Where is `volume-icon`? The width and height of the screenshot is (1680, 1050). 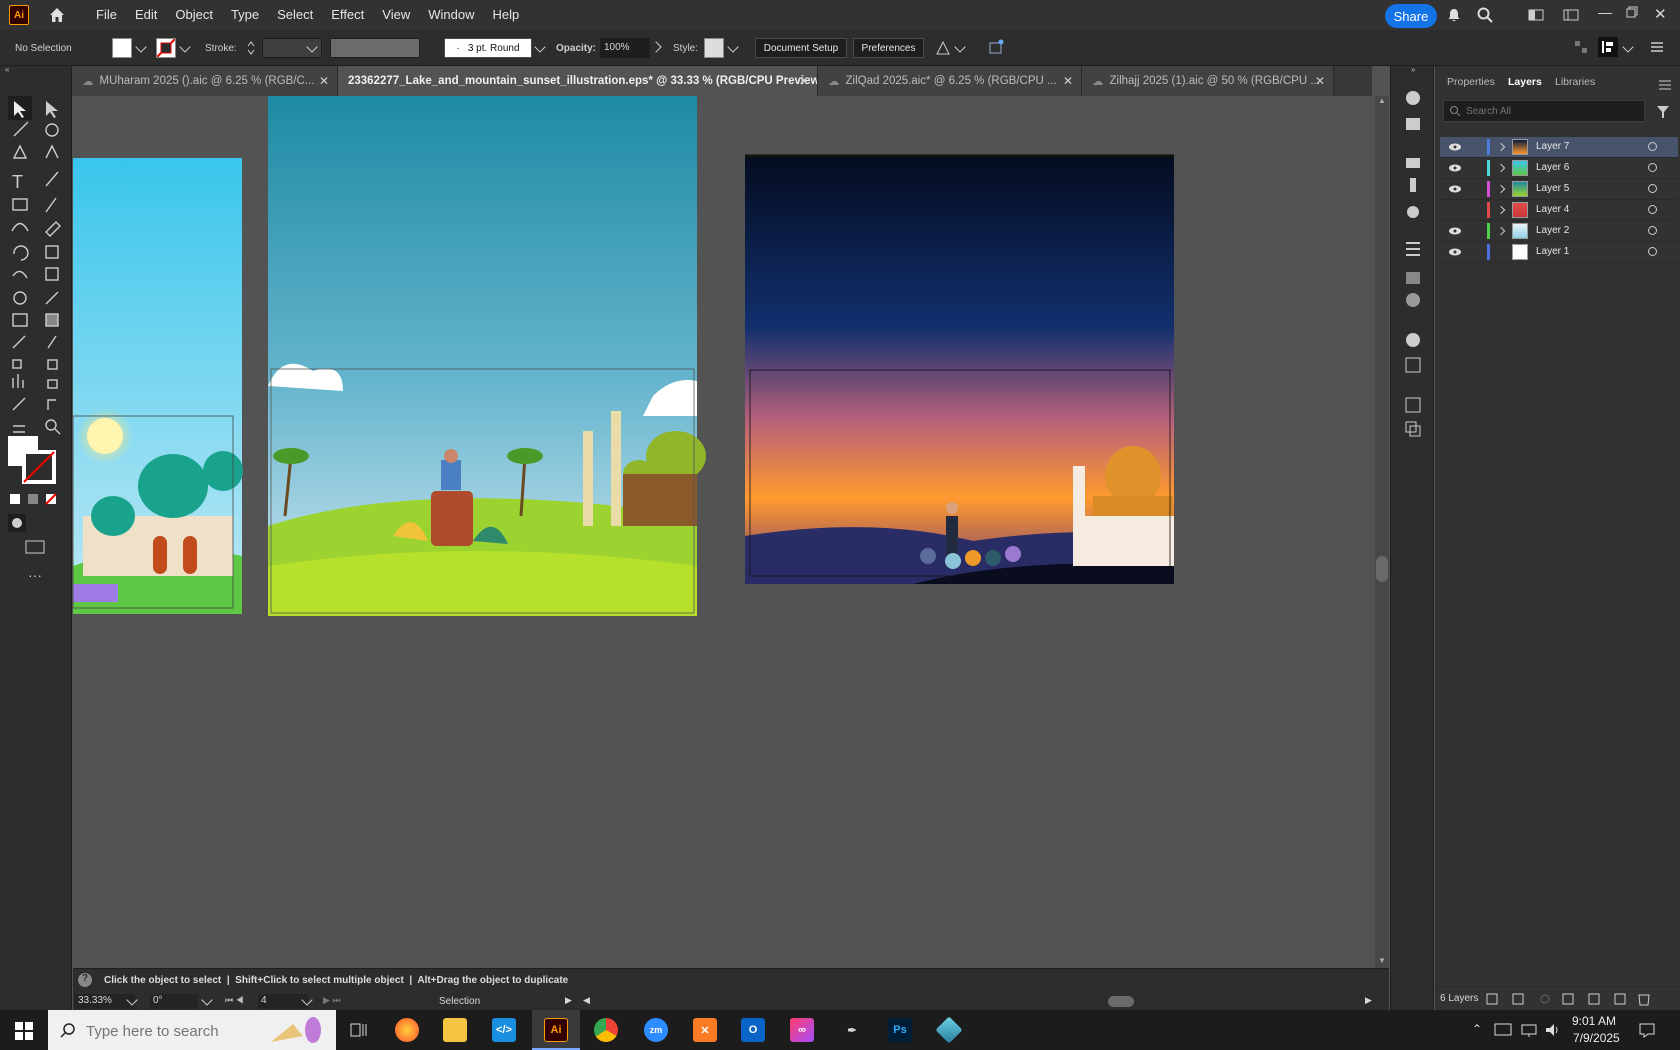
volume-icon is located at coordinates (1553, 1030).